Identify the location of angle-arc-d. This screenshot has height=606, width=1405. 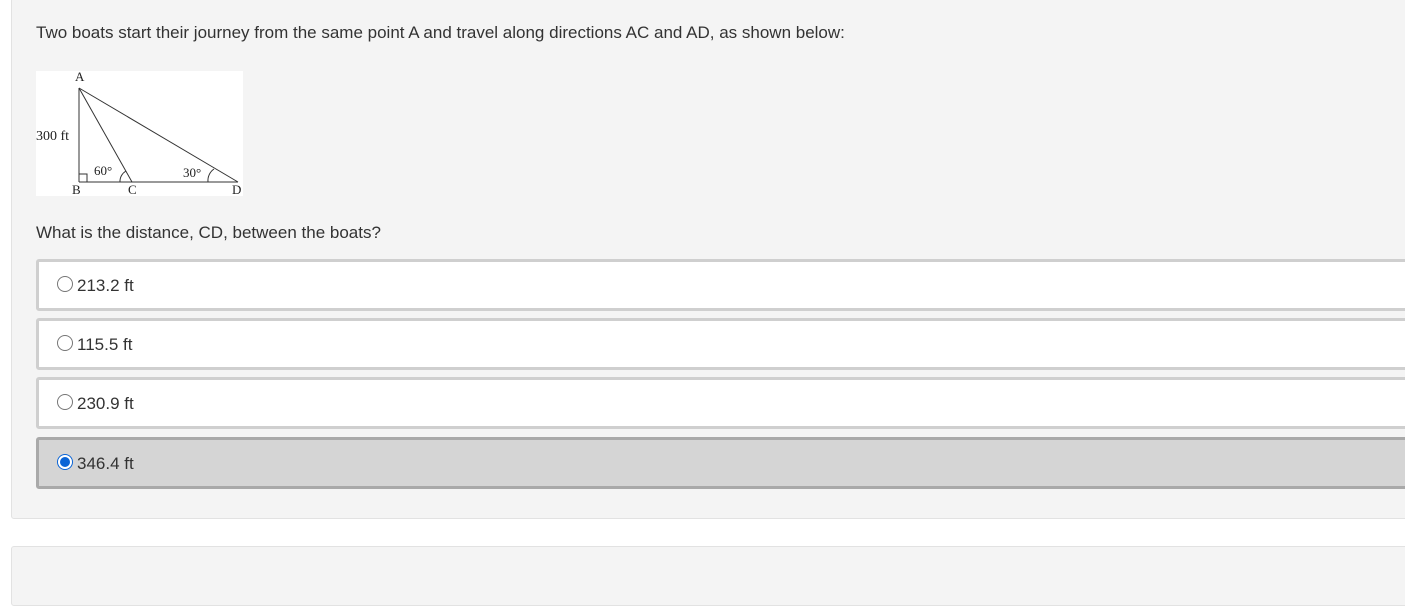
(211, 175).